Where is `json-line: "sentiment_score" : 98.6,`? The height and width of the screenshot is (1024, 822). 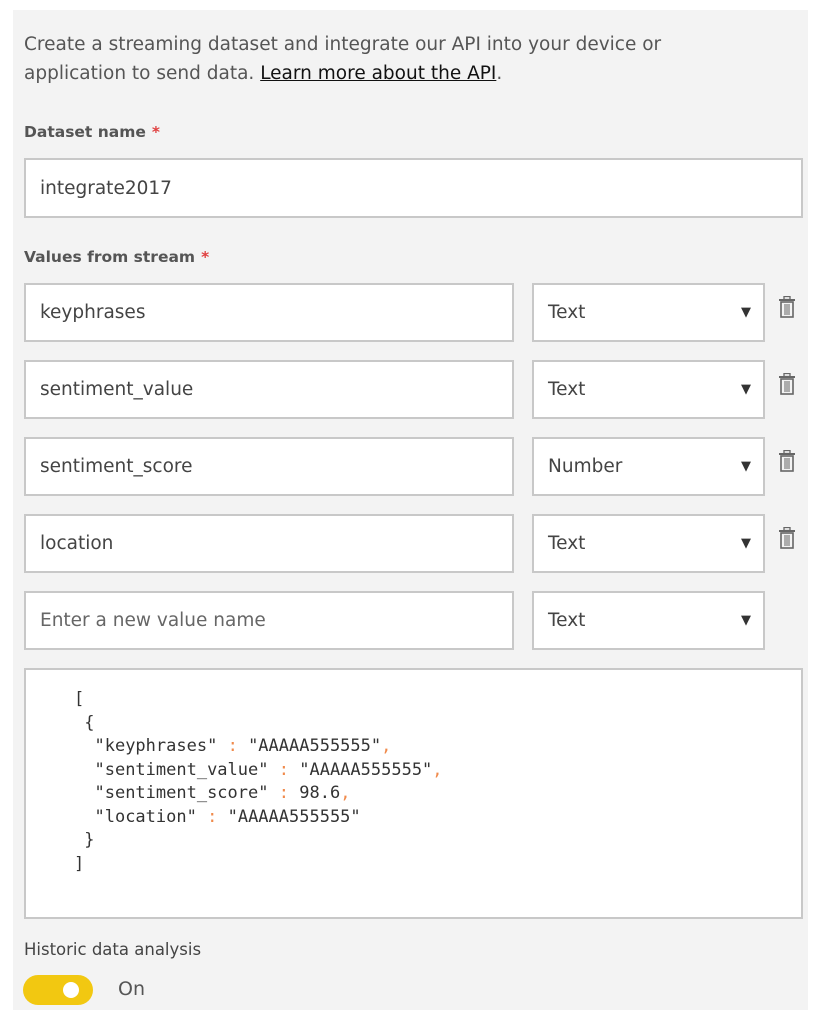
json-line: "sentiment_score" : 98.6, is located at coordinates (222, 793).